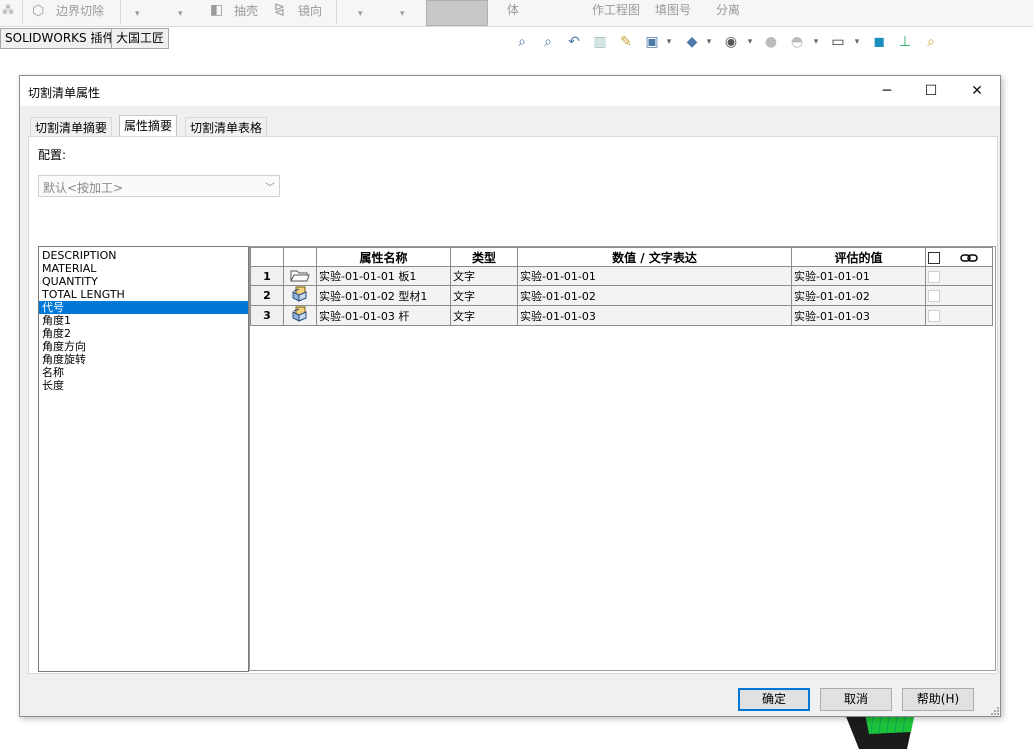 The height and width of the screenshot is (749, 1033). Describe the element at coordinates (616, 10) in the screenshot. I see `ribbon-partial-label: 作工程图` at that location.